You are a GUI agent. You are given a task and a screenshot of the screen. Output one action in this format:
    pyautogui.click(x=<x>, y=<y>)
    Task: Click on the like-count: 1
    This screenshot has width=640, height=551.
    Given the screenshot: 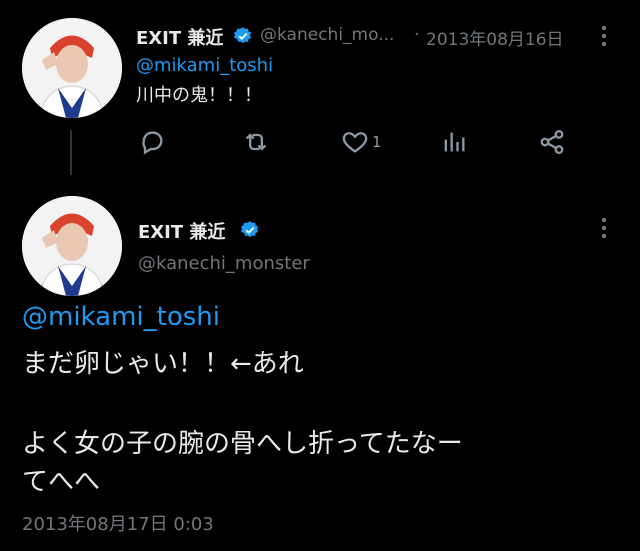 What is the action you would take?
    pyautogui.click(x=377, y=142)
    